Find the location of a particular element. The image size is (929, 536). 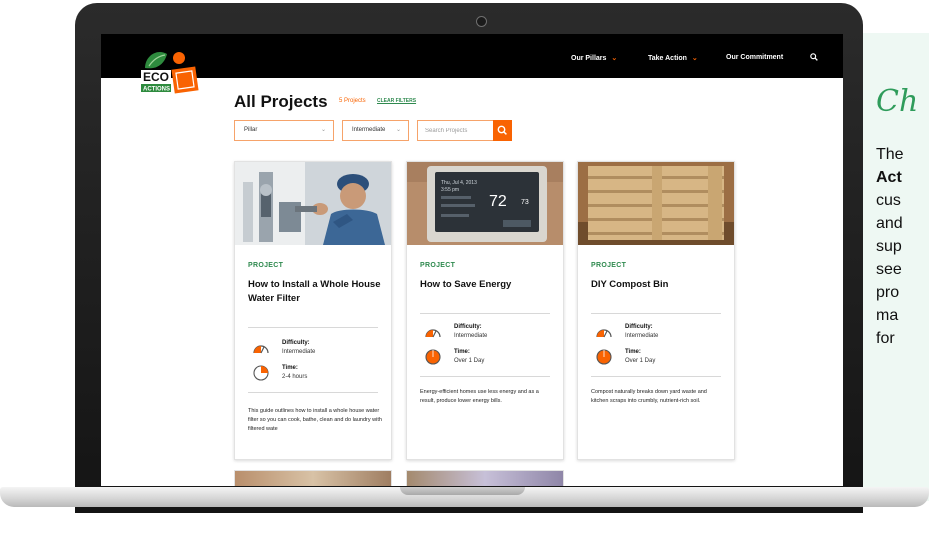

side-line: and is located at coordinates (889, 223).